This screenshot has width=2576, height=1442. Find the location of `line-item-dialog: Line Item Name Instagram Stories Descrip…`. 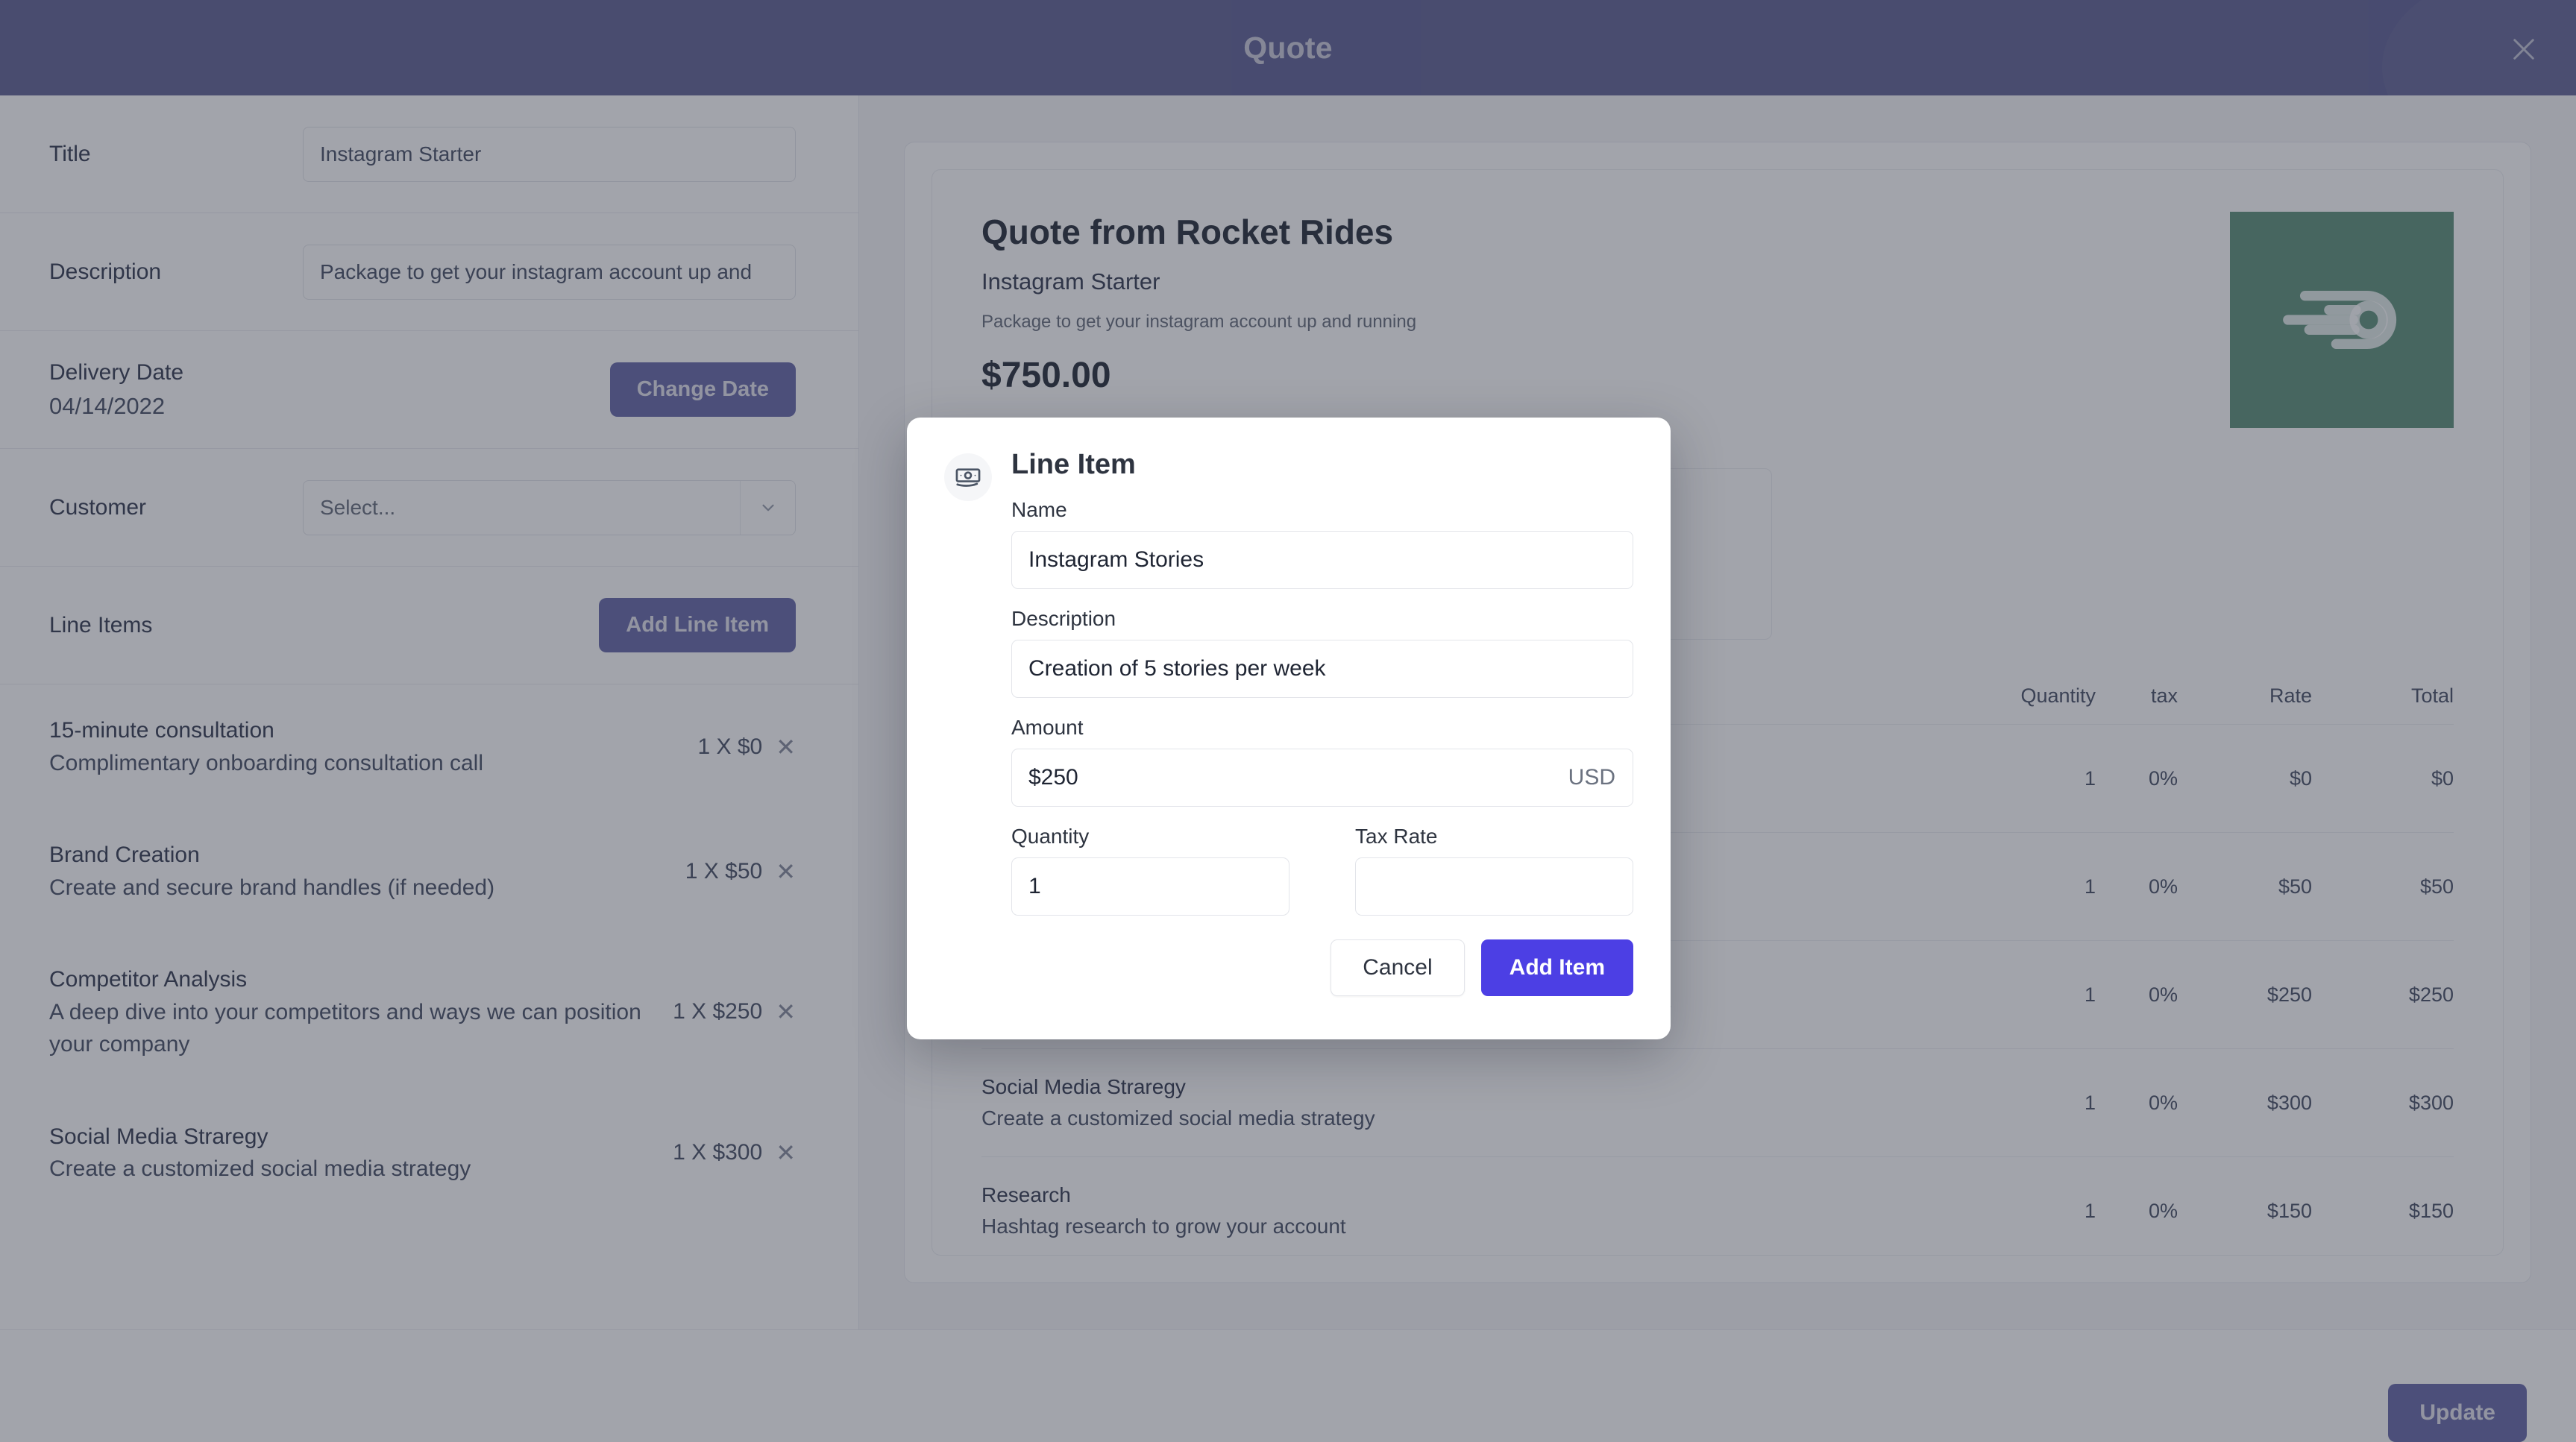

line-item-dialog: Line Item Name Instagram Stories Descrip… is located at coordinates (1289, 728).